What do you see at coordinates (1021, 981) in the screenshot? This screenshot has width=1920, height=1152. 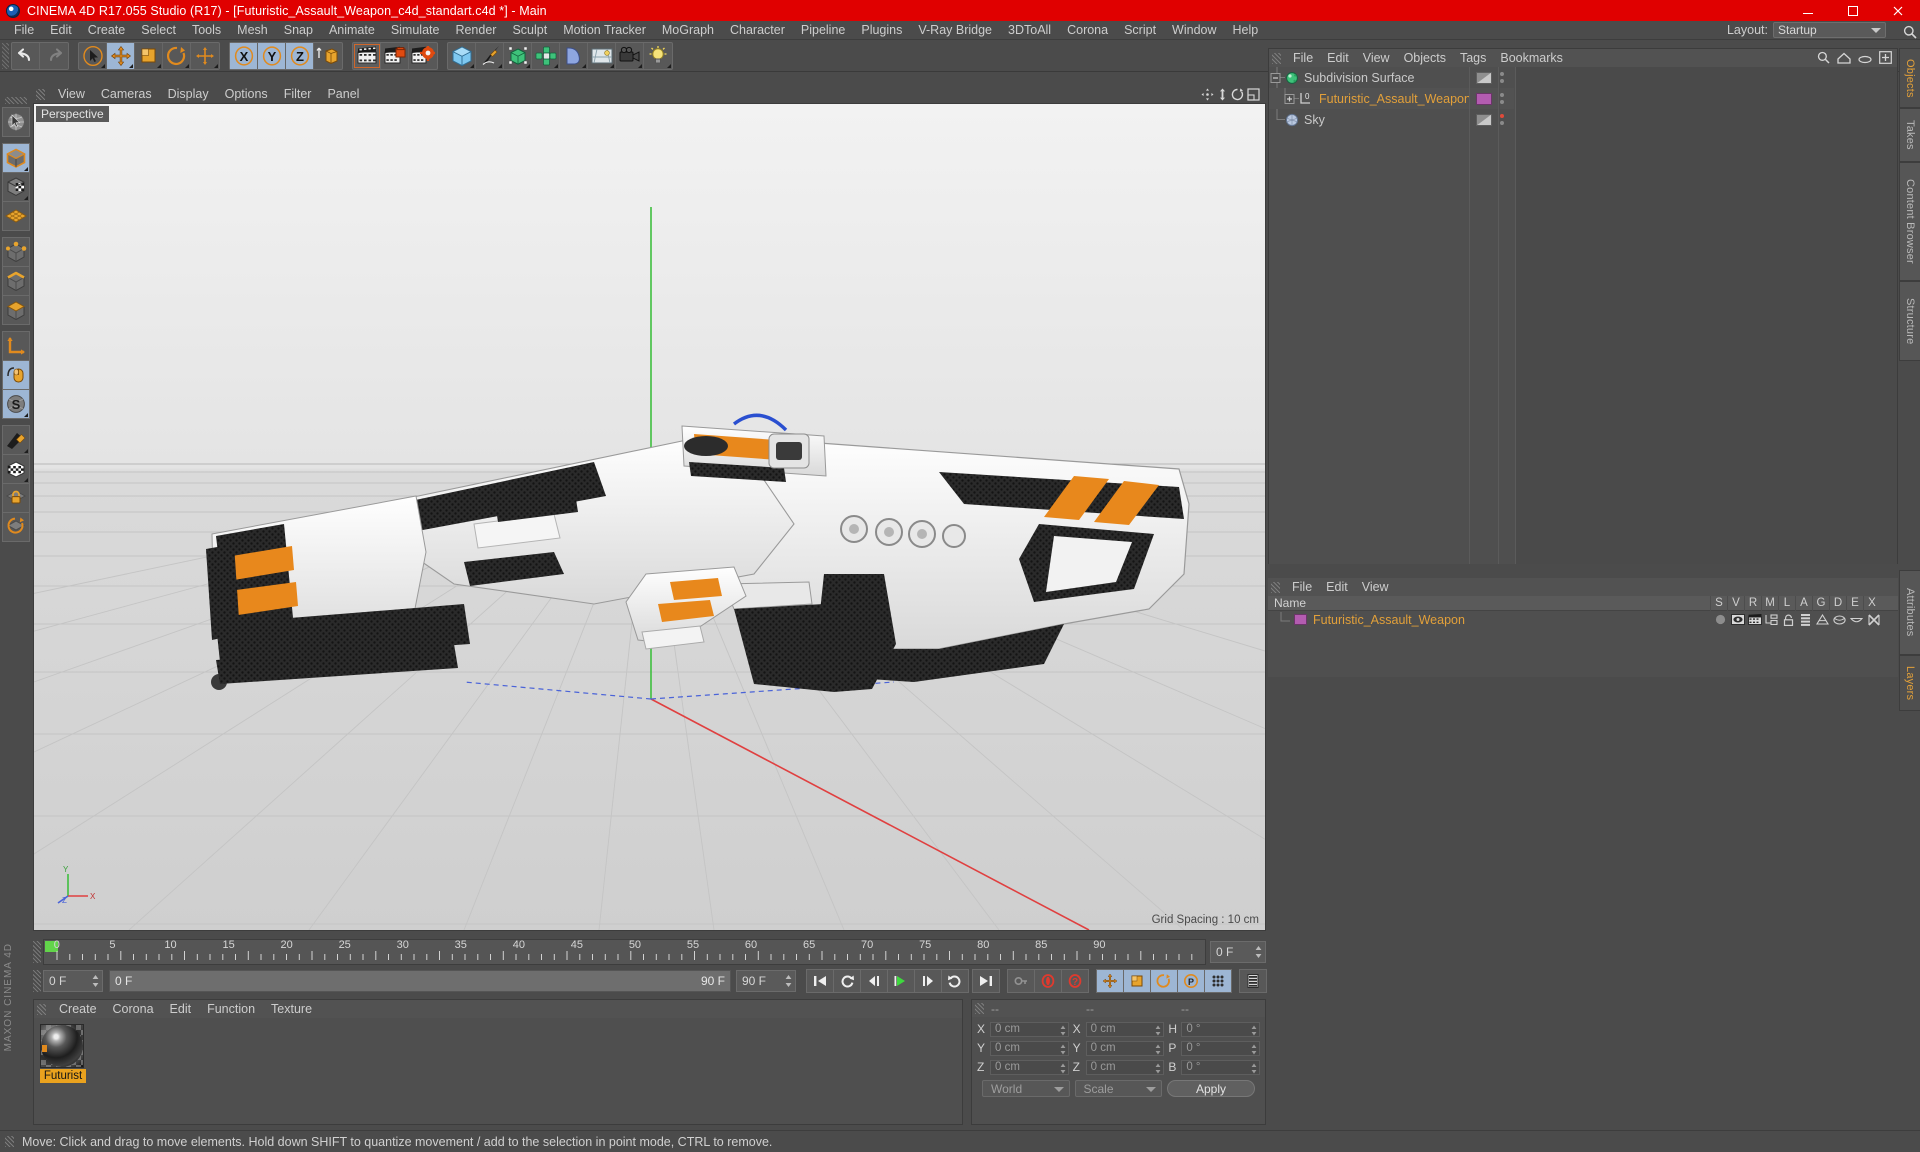 I see `autokeying-button` at bounding box center [1021, 981].